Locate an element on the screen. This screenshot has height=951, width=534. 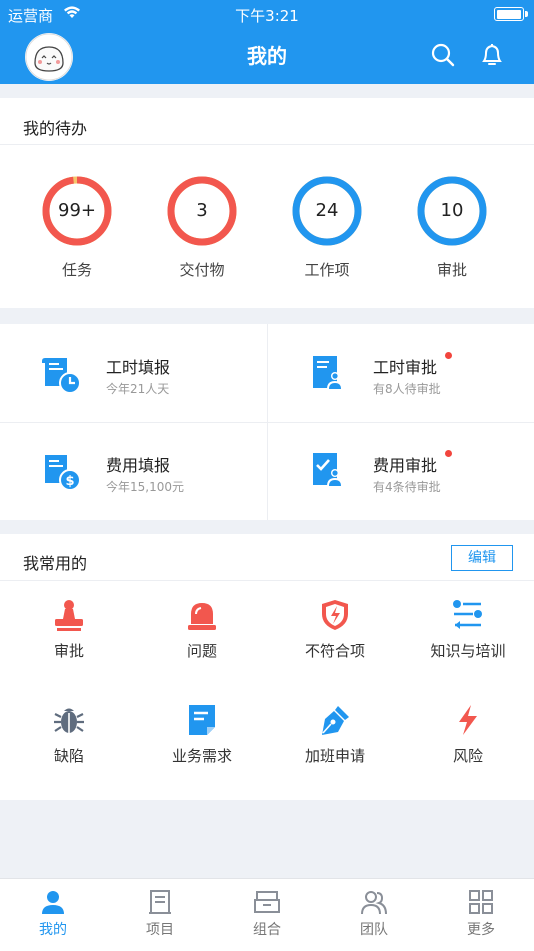
search-icon is located at coordinates (443, 55).